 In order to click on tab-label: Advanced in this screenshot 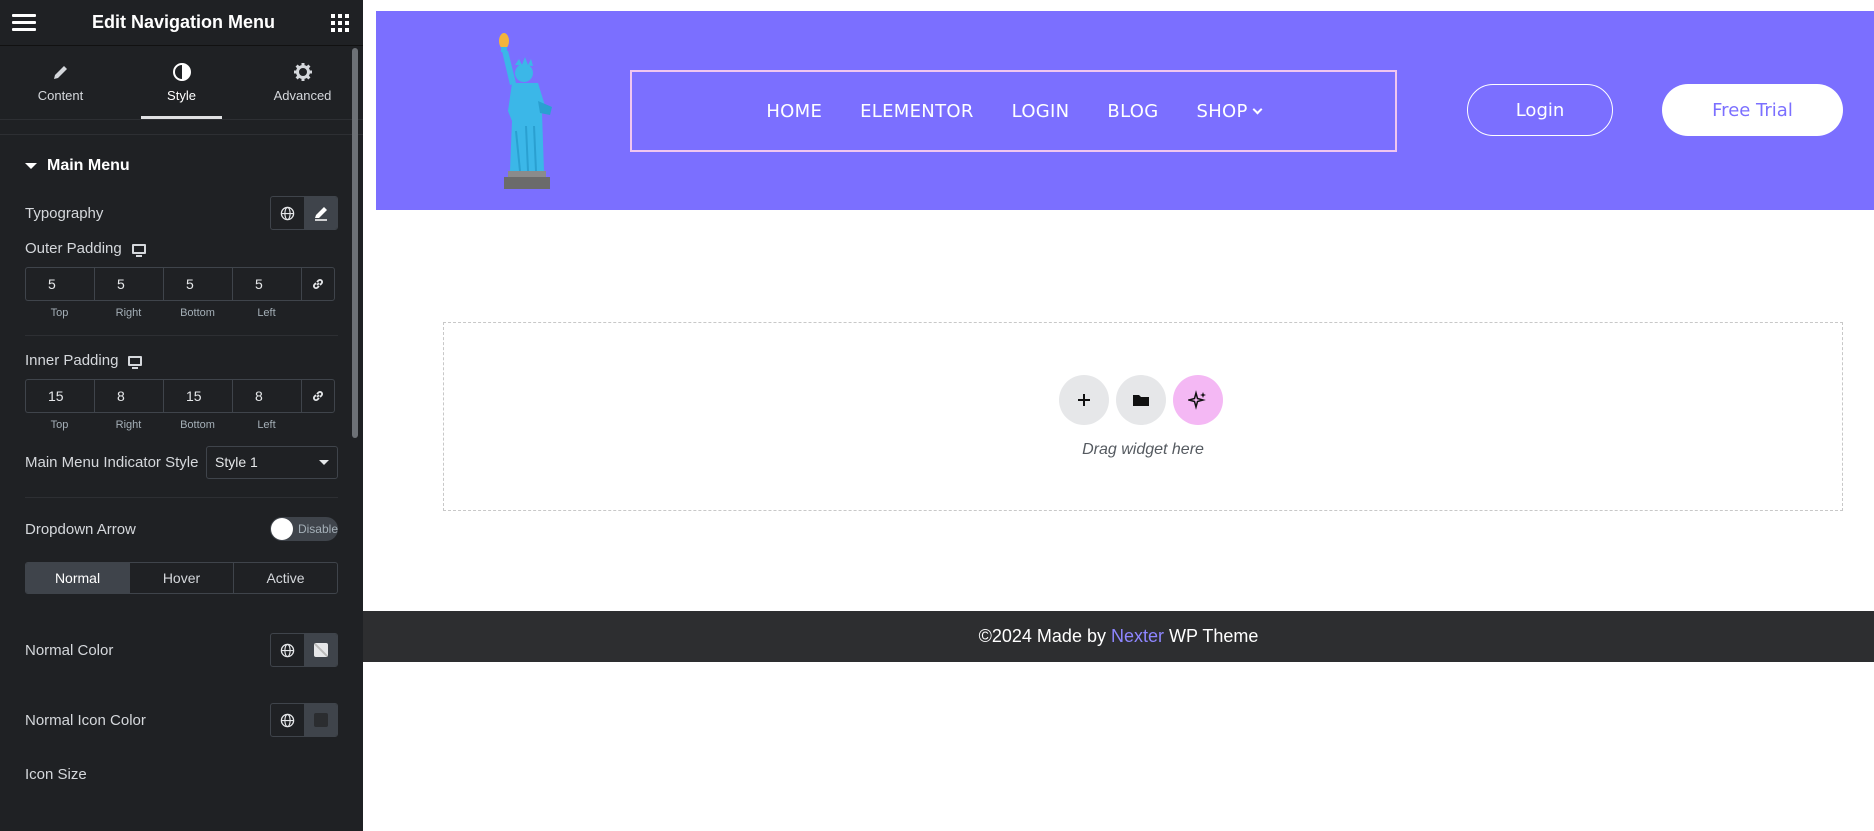, I will do `click(302, 95)`.